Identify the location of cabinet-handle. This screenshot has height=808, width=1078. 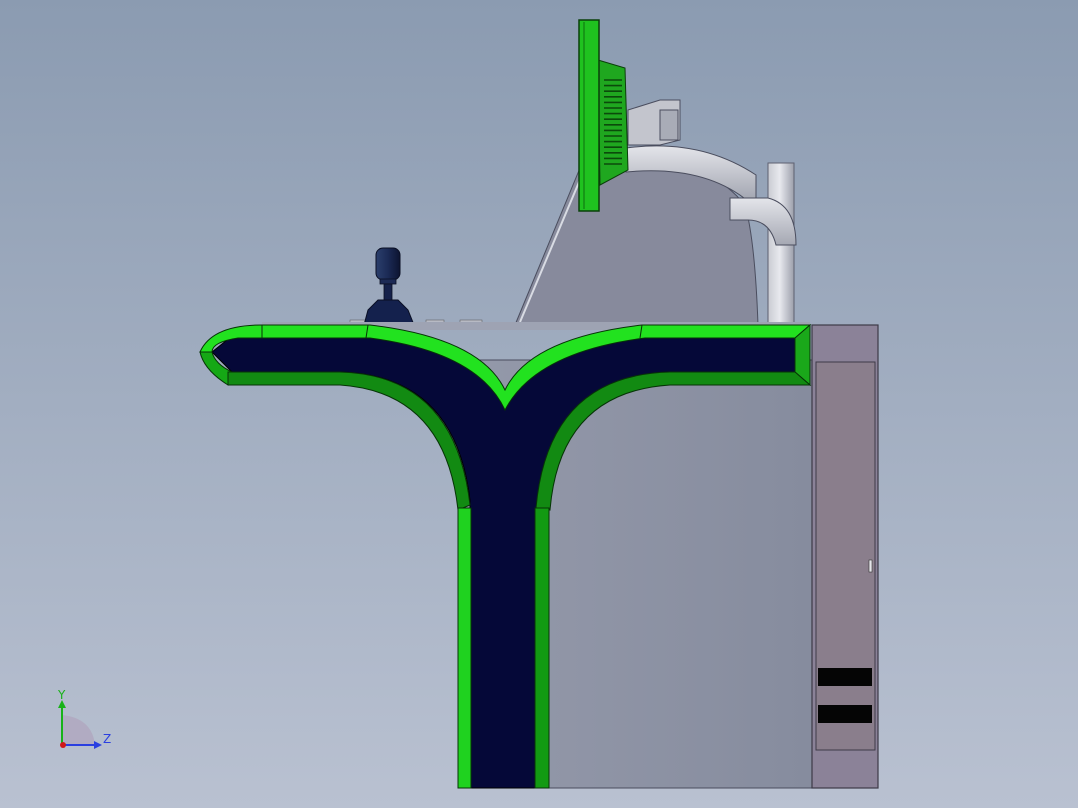
(870, 566).